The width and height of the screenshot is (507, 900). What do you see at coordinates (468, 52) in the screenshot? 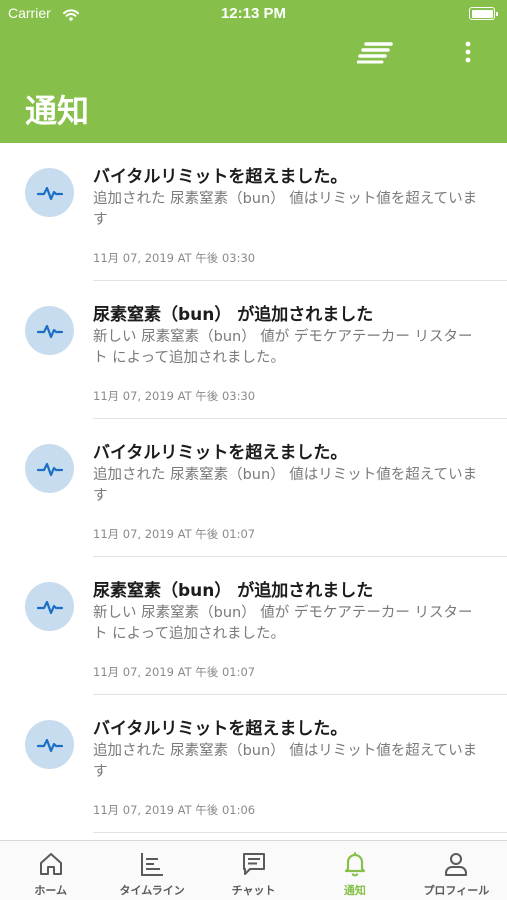
I see `more-options-icon` at bounding box center [468, 52].